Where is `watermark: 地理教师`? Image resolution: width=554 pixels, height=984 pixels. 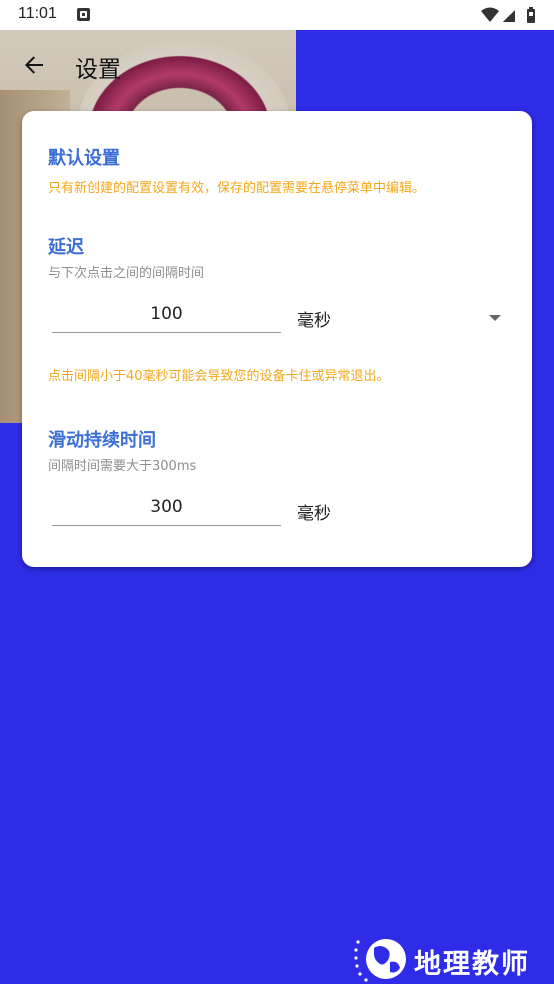
watermark: 地理教师 is located at coordinates (452, 959).